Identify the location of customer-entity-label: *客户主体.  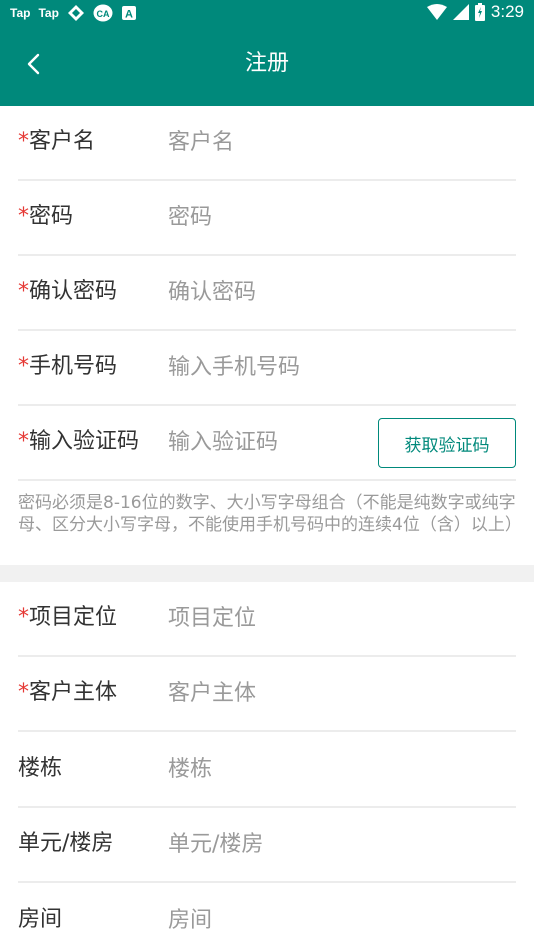
(67, 693).